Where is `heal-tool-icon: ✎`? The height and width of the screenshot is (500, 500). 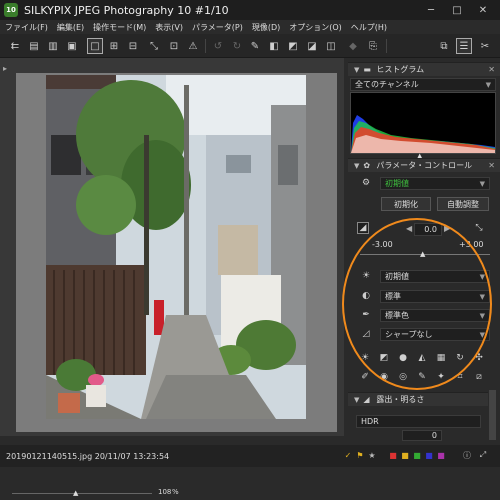
heal-tool-icon: ✎ is located at coordinates (422, 377).